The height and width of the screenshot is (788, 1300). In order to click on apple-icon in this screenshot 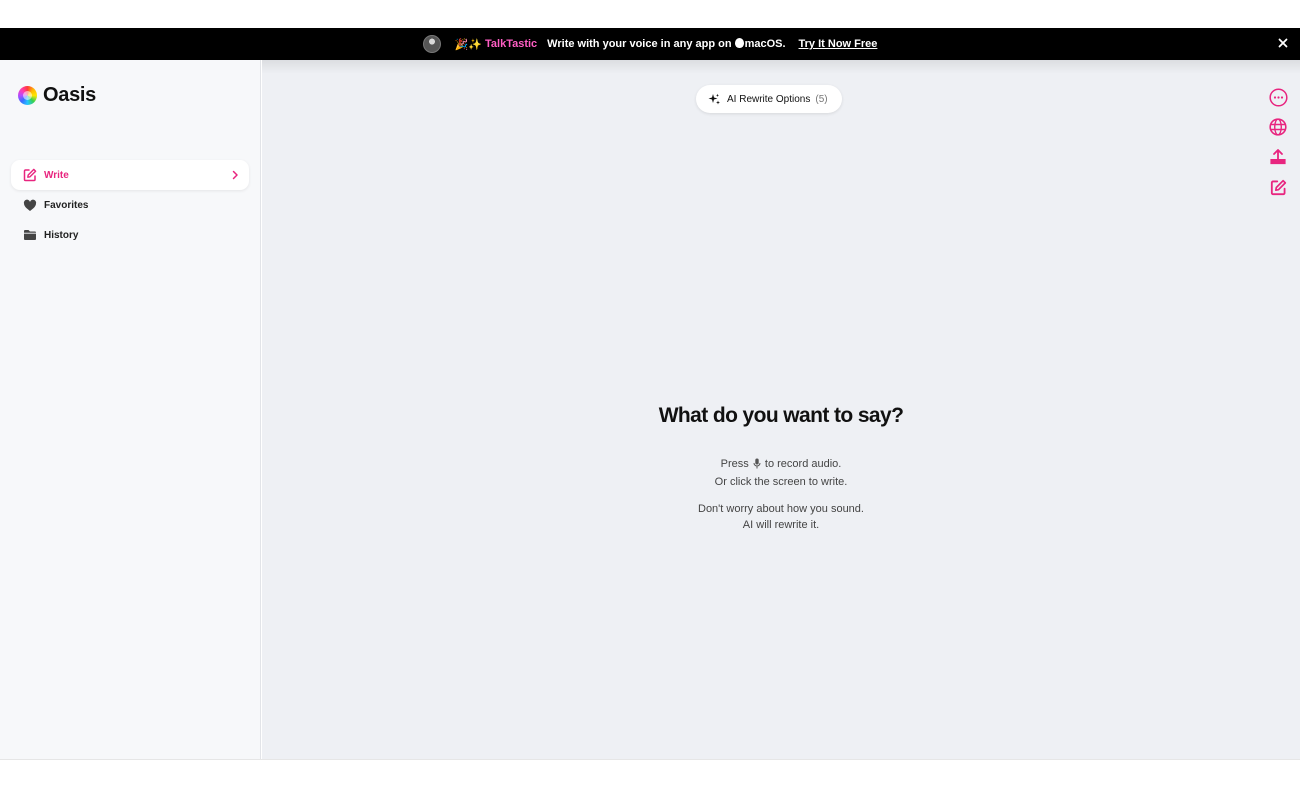, I will do `click(739, 43)`.